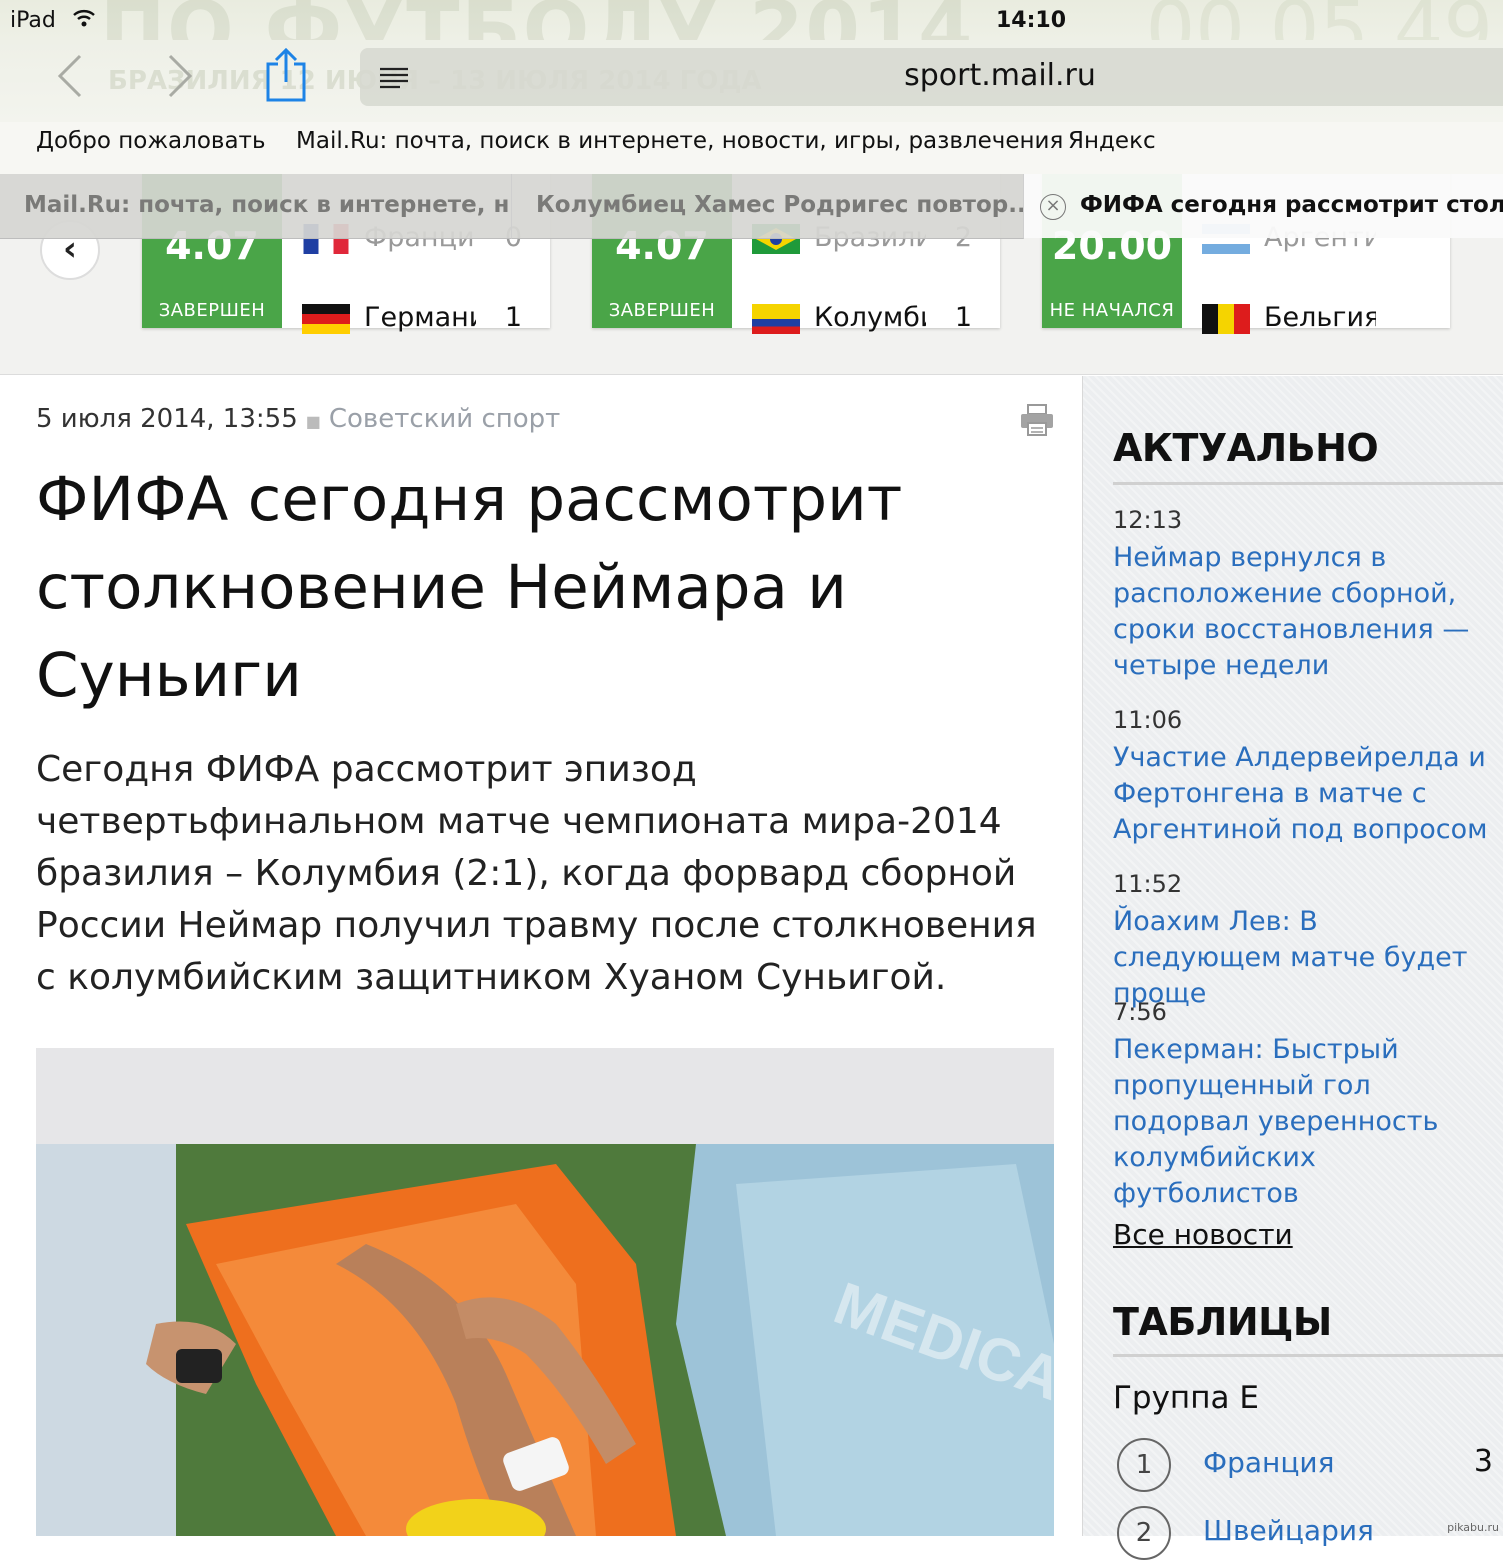  Describe the element at coordinates (1053, 207) in the screenshot. I see `close-tab-icon: ×` at that location.